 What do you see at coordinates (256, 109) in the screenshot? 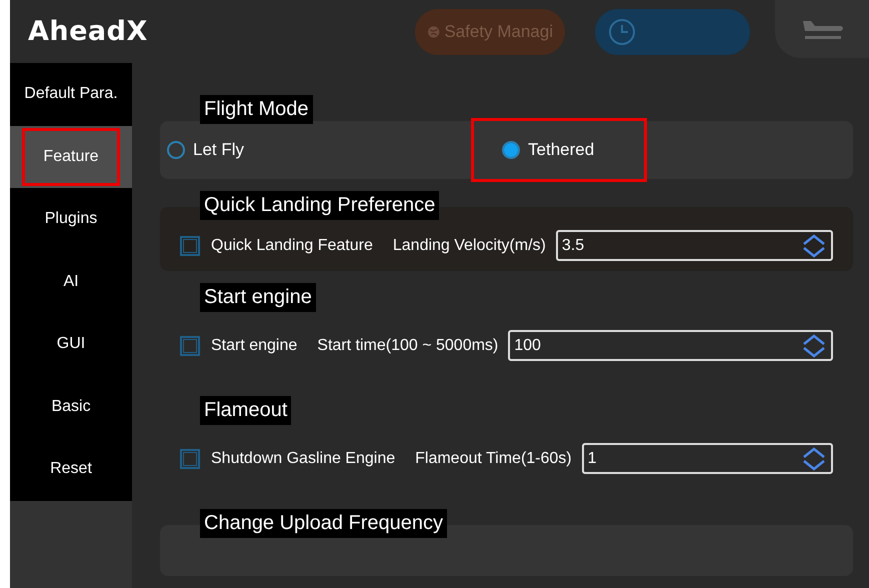
I see `section-heading: Flight Mode` at bounding box center [256, 109].